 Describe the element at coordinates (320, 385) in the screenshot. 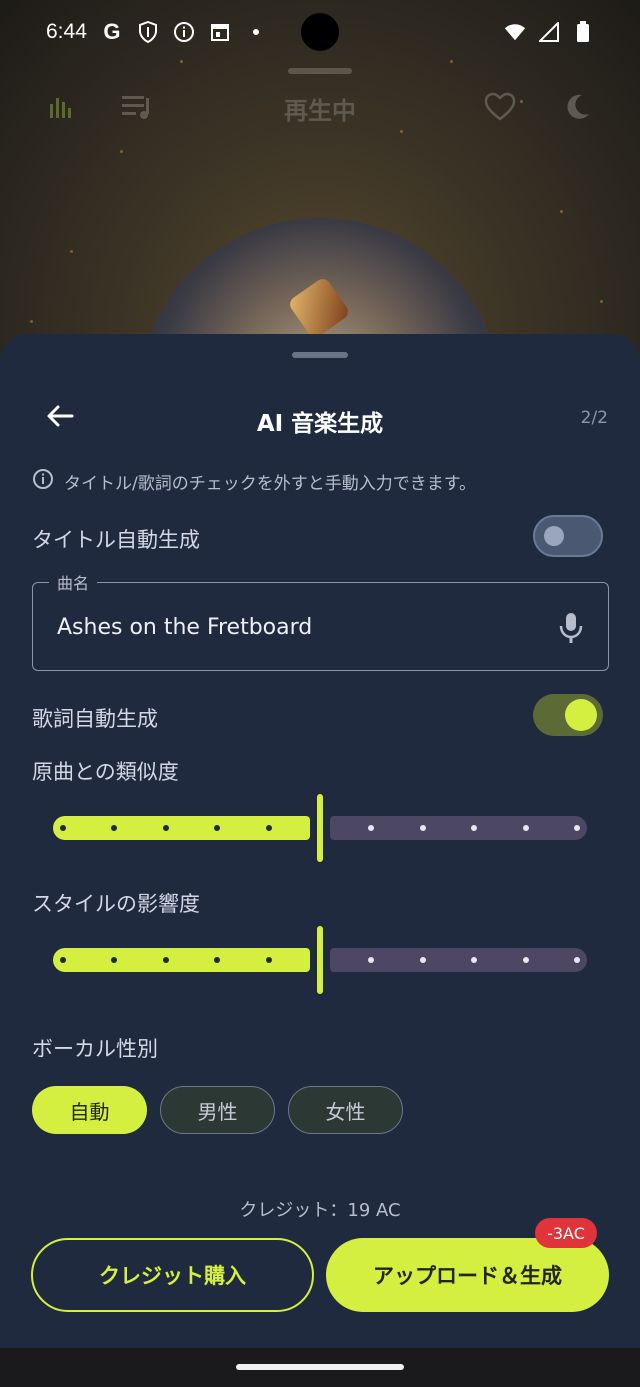

I see `sheet-header: AI 音楽生成 2/2` at that location.